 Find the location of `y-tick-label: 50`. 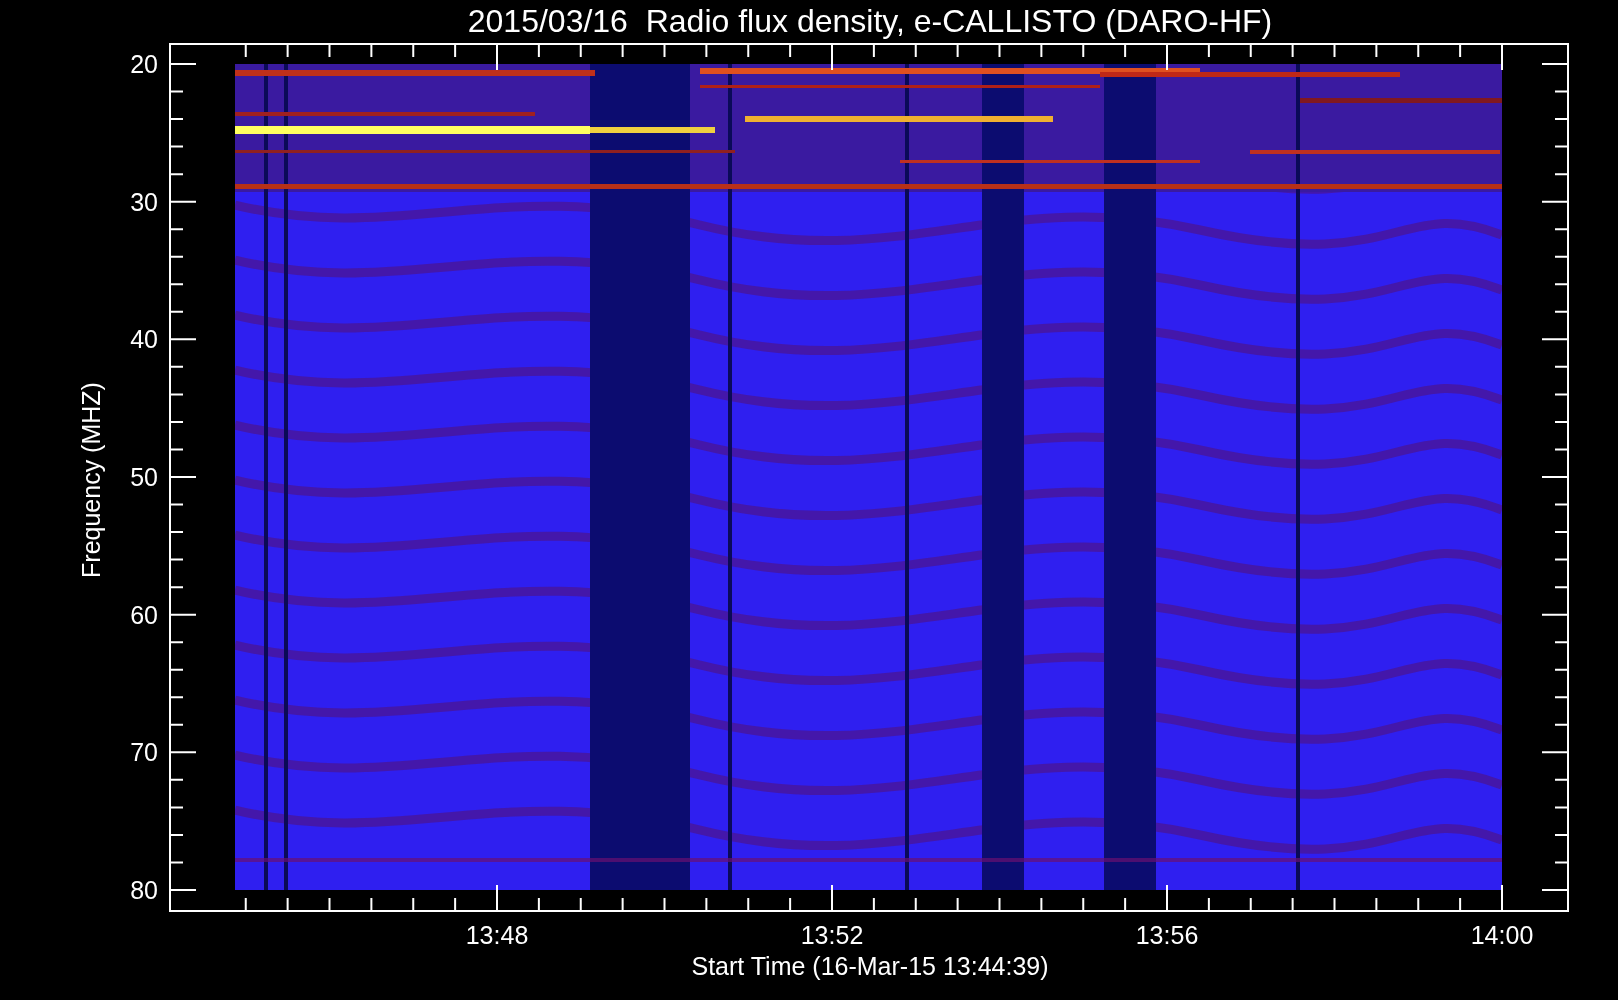

y-tick-label: 50 is located at coordinates (144, 477).